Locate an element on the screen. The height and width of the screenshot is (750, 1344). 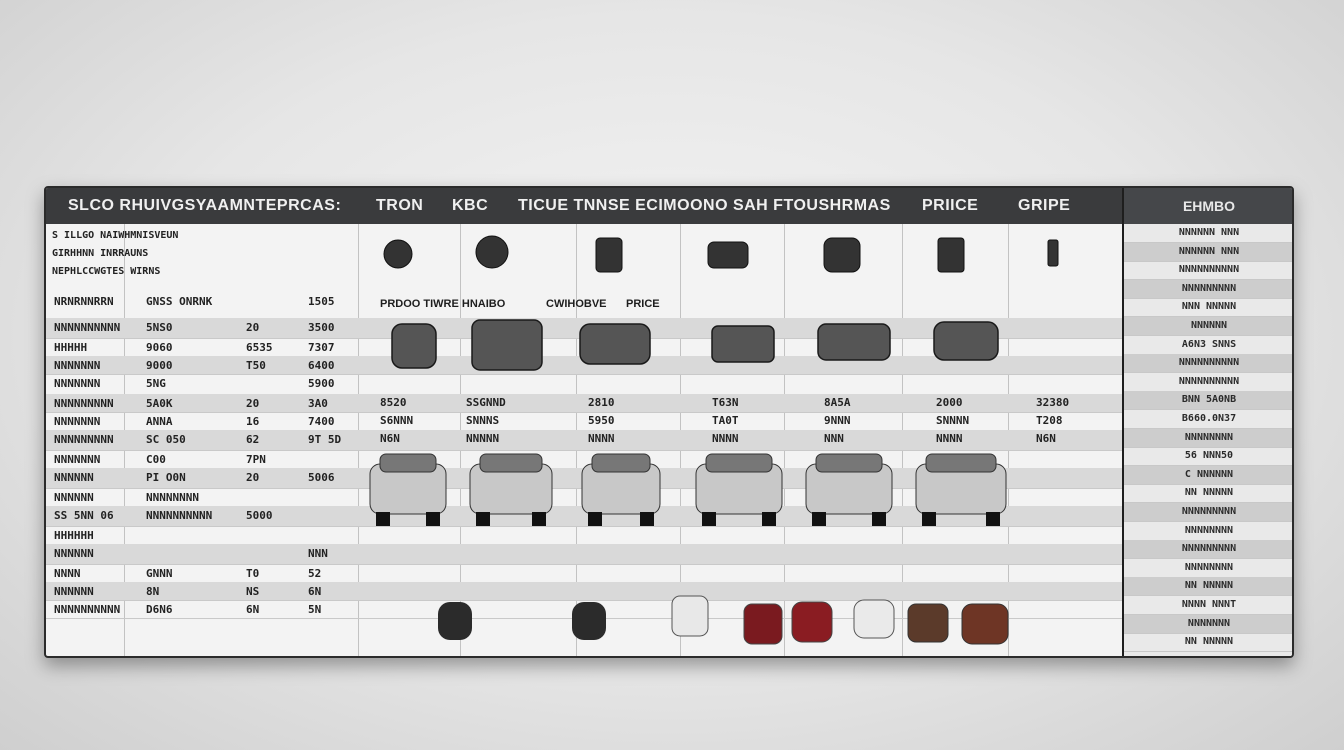
table-cell: 3500 is located at coordinates (321, 327).